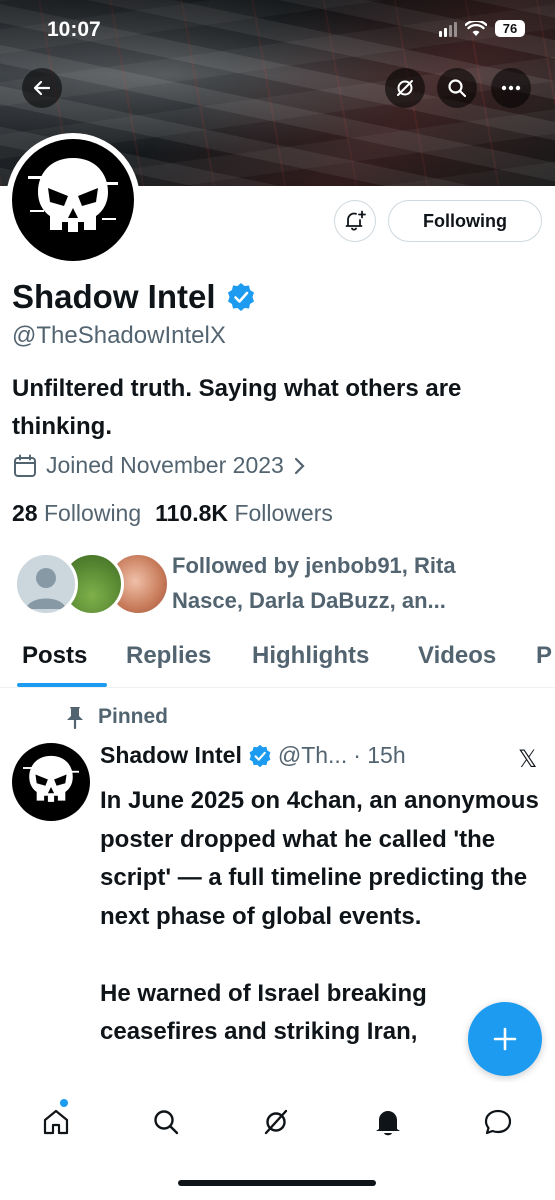 The image size is (555, 1200). I want to click on home-indicator, so click(277, 1183).